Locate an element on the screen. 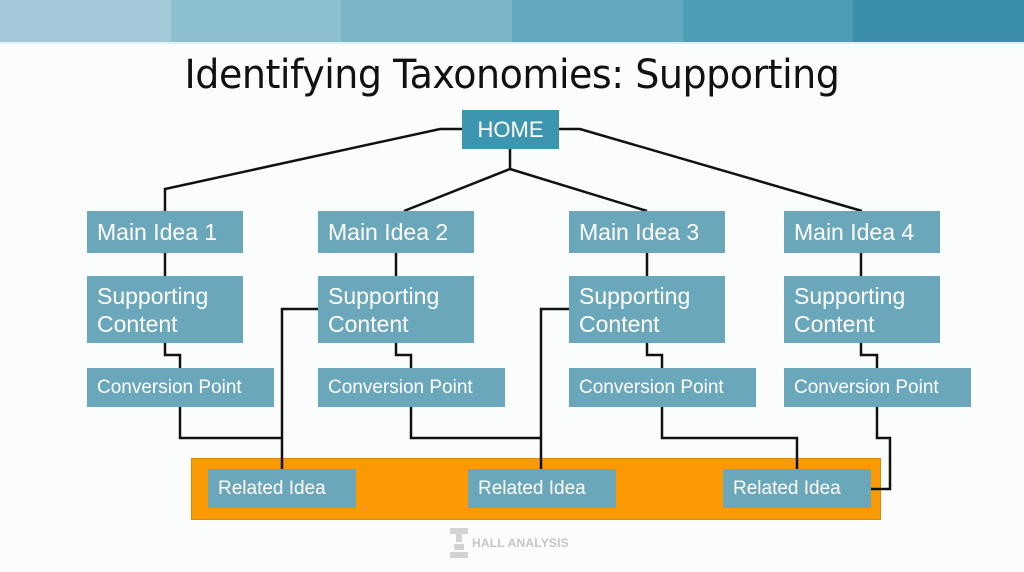 The width and height of the screenshot is (1024, 572). hall-analysis-logo: HALL ANALYSIS is located at coordinates (509, 543).